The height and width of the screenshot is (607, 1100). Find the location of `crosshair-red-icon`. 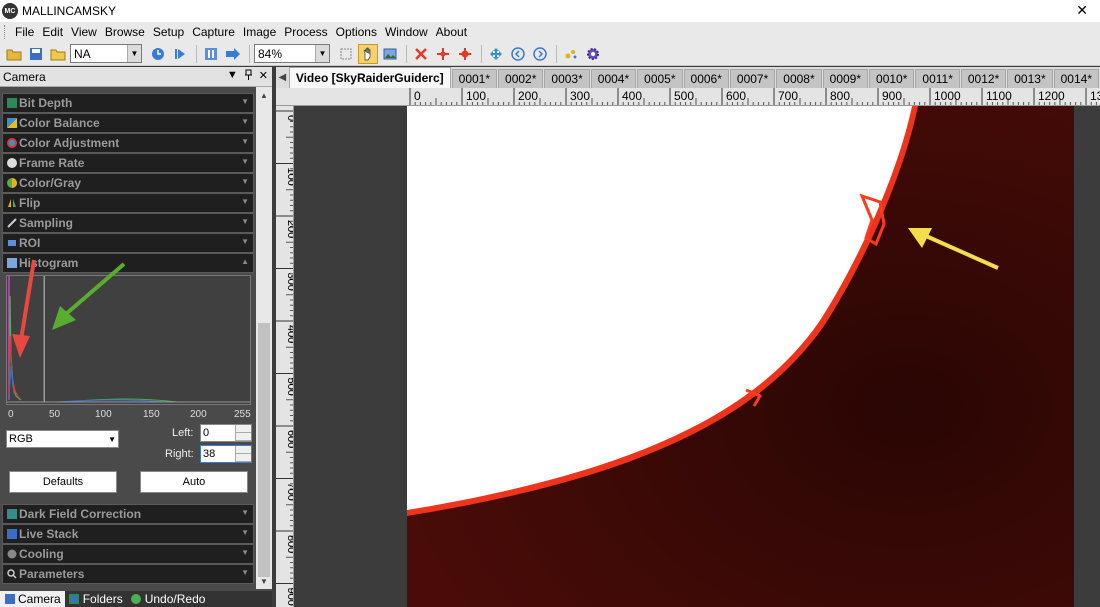

crosshair-red-icon is located at coordinates (443, 54).